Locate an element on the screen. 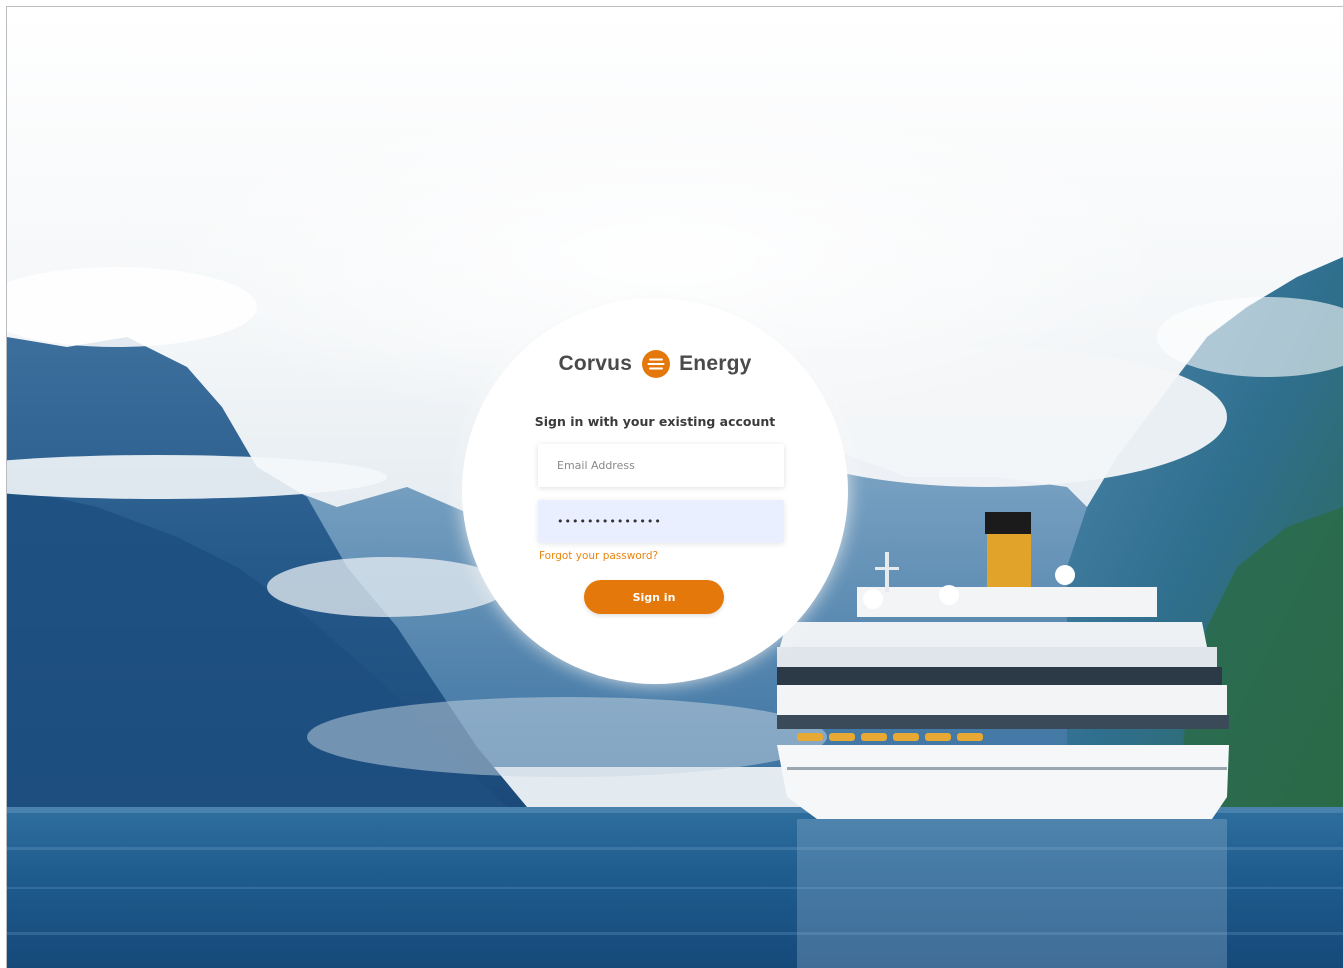 The height and width of the screenshot is (968, 1343). corvus-energy-logo: Corvus Energy is located at coordinates (655, 364).